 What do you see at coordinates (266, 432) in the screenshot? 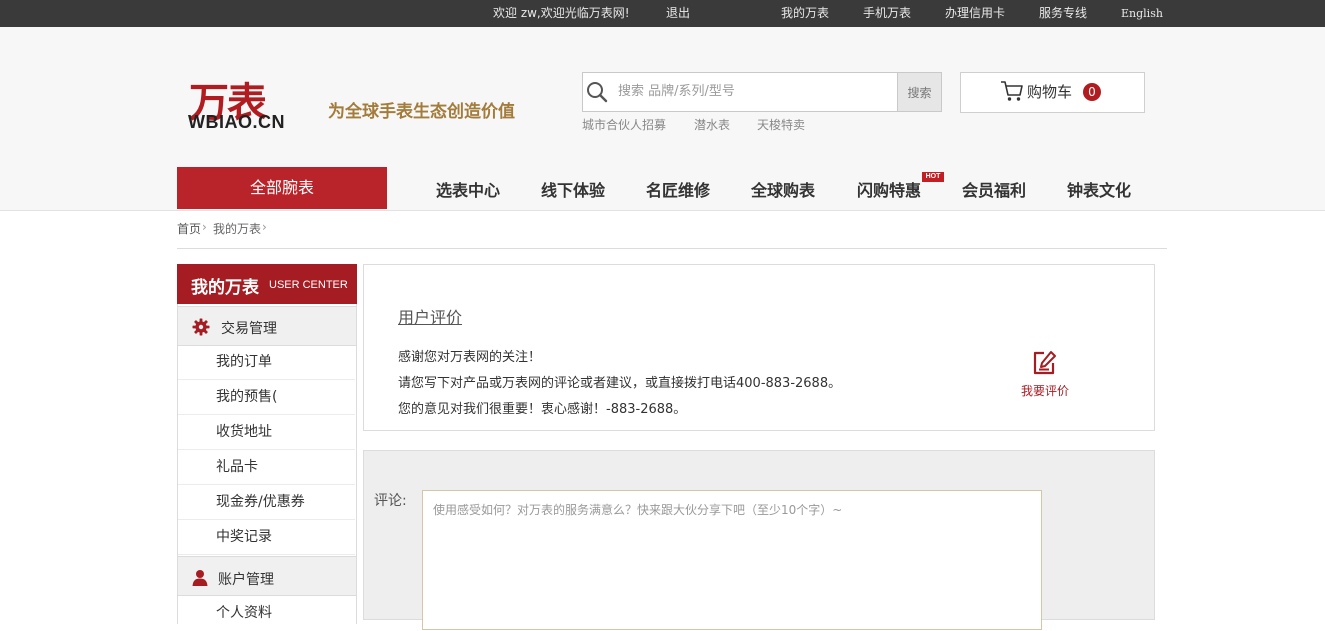
I see `sidebar-item-address: 收货地址` at bounding box center [266, 432].